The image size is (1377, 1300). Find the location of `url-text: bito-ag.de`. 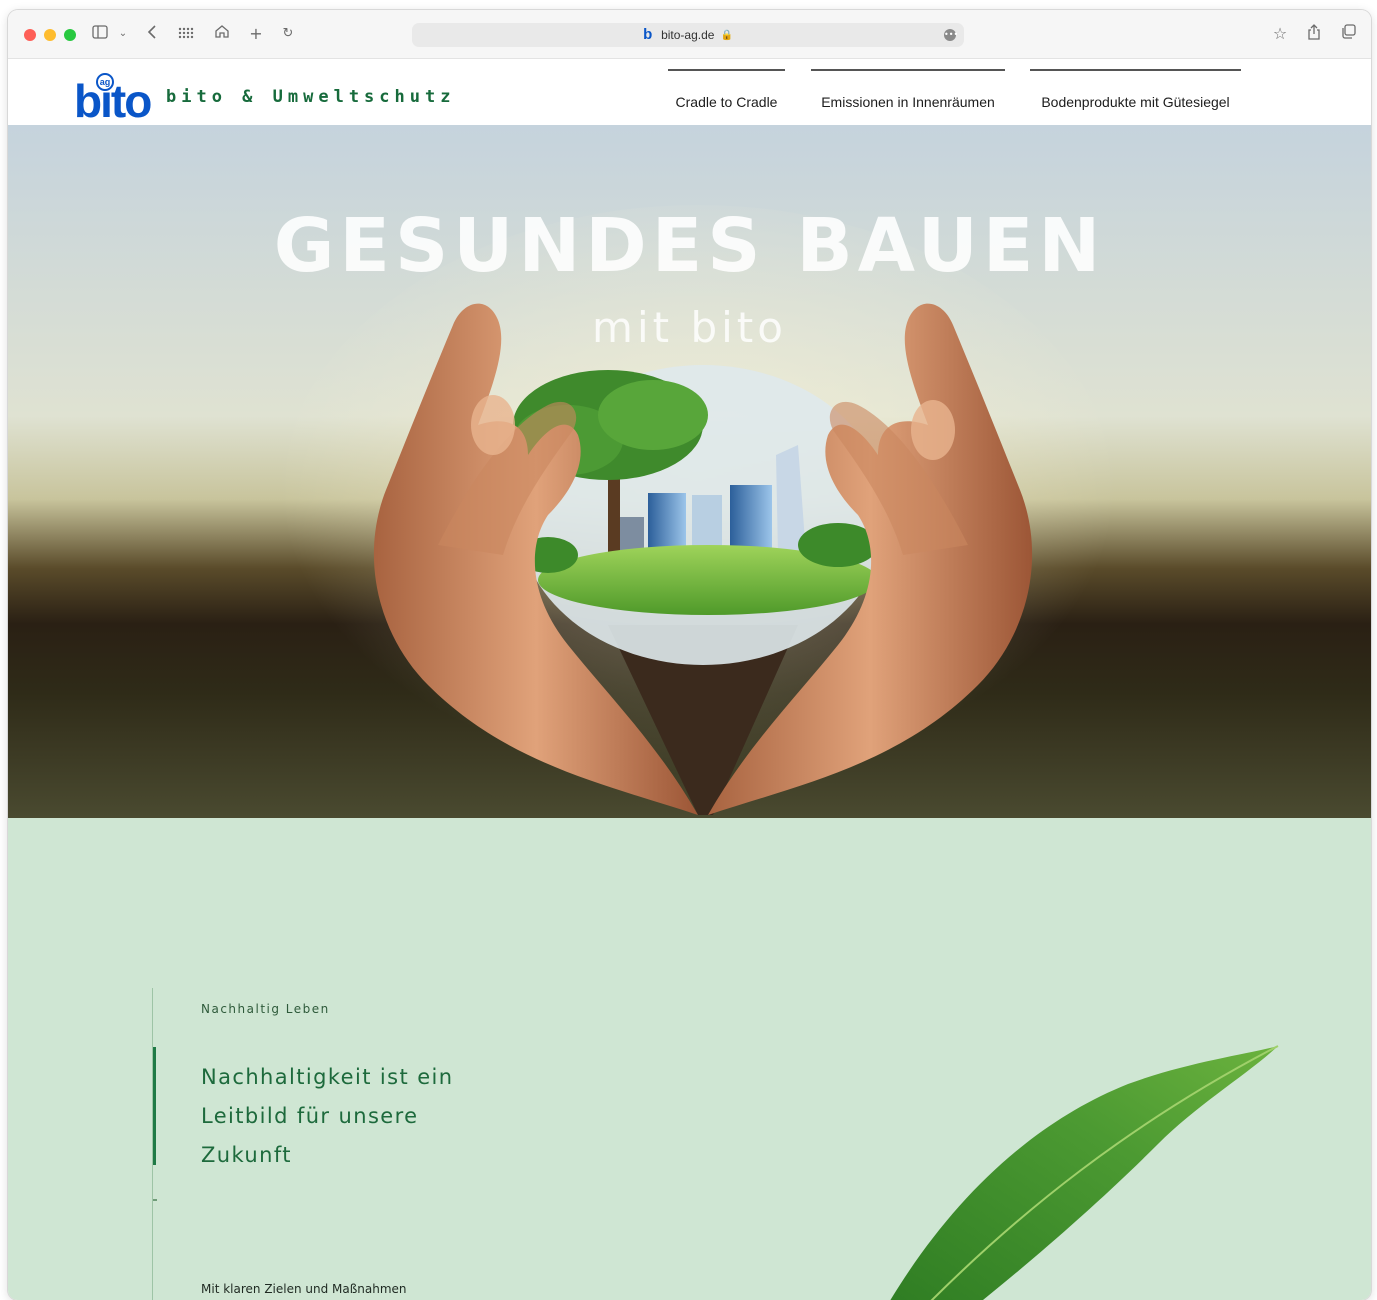

url-text: bito-ag.de is located at coordinates (688, 35).